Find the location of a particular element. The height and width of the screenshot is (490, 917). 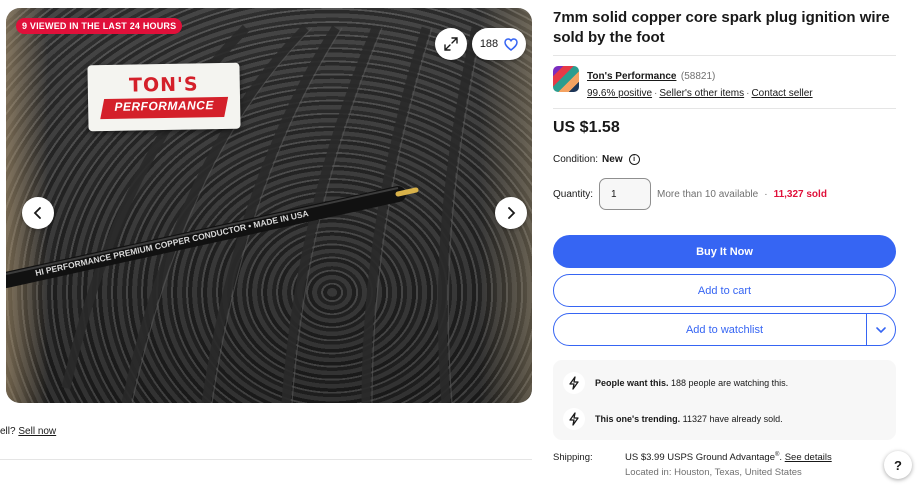

heart-icon is located at coordinates (511, 44).